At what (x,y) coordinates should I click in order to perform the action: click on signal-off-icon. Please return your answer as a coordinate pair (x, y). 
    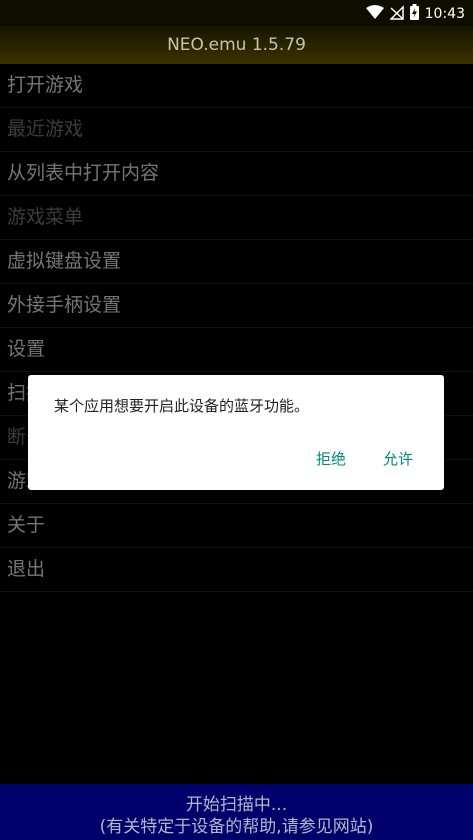
    Looking at the image, I should click on (396, 14).